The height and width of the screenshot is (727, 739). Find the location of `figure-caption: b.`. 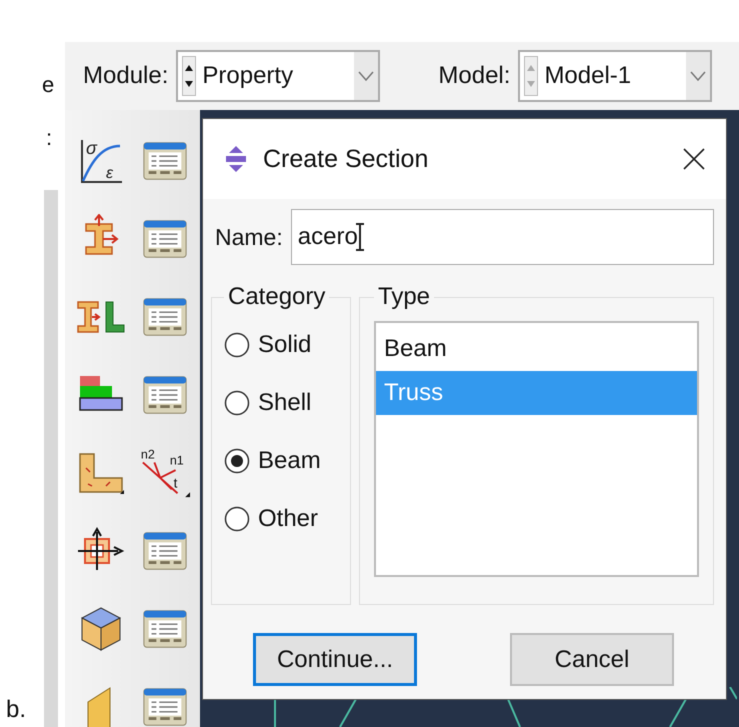

figure-caption: b. is located at coordinates (16, 710).